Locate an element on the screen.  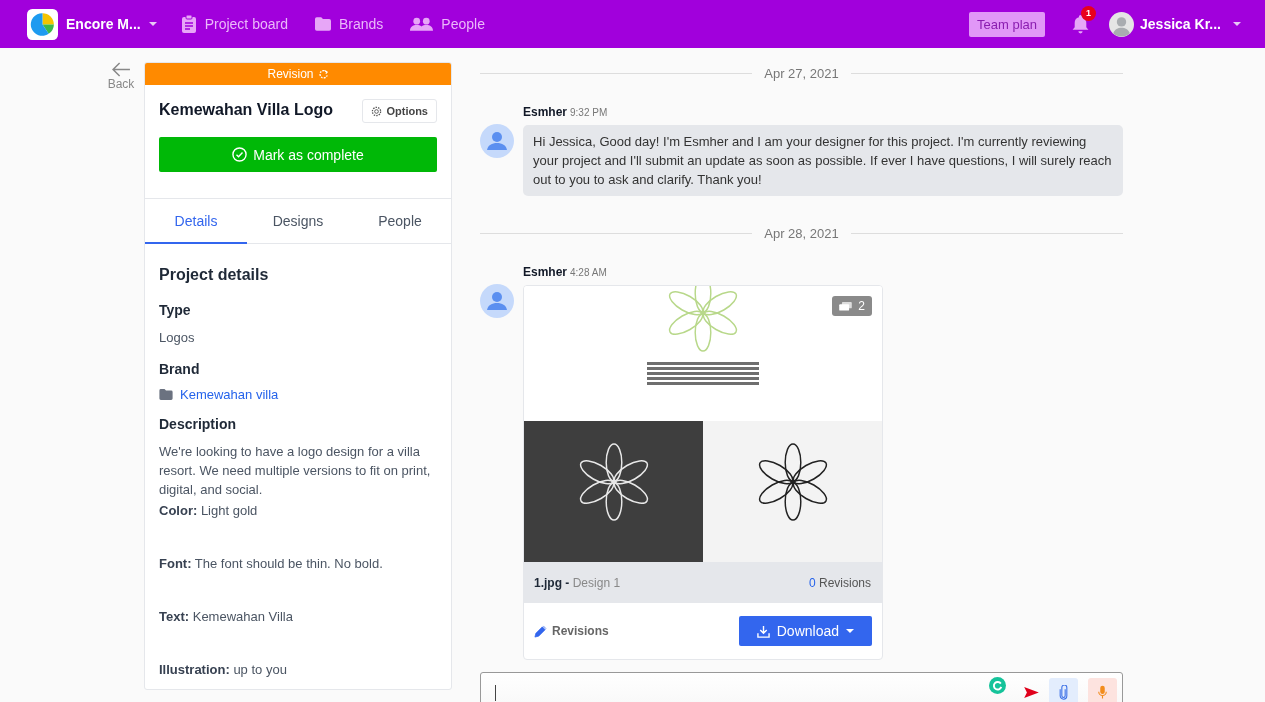
paperclip-icon is located at coordinates (1063, 692).